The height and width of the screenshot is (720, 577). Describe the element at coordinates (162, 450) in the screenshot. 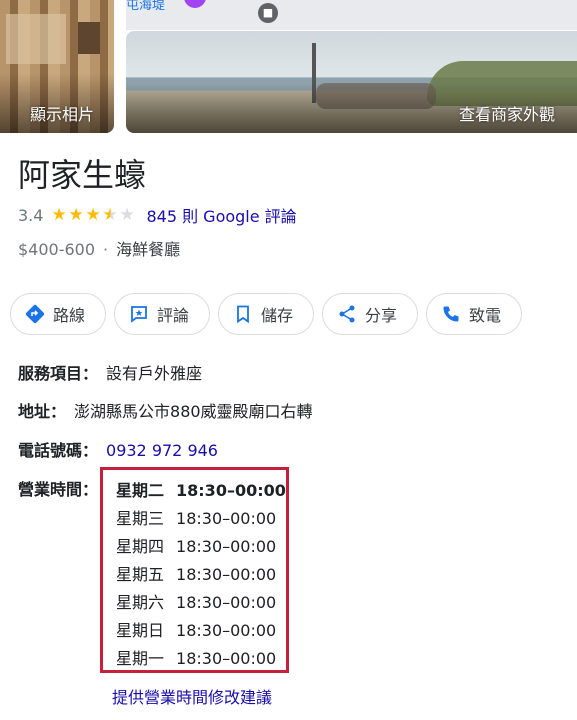

I see `phone-link: 0932 972 946` at that location.